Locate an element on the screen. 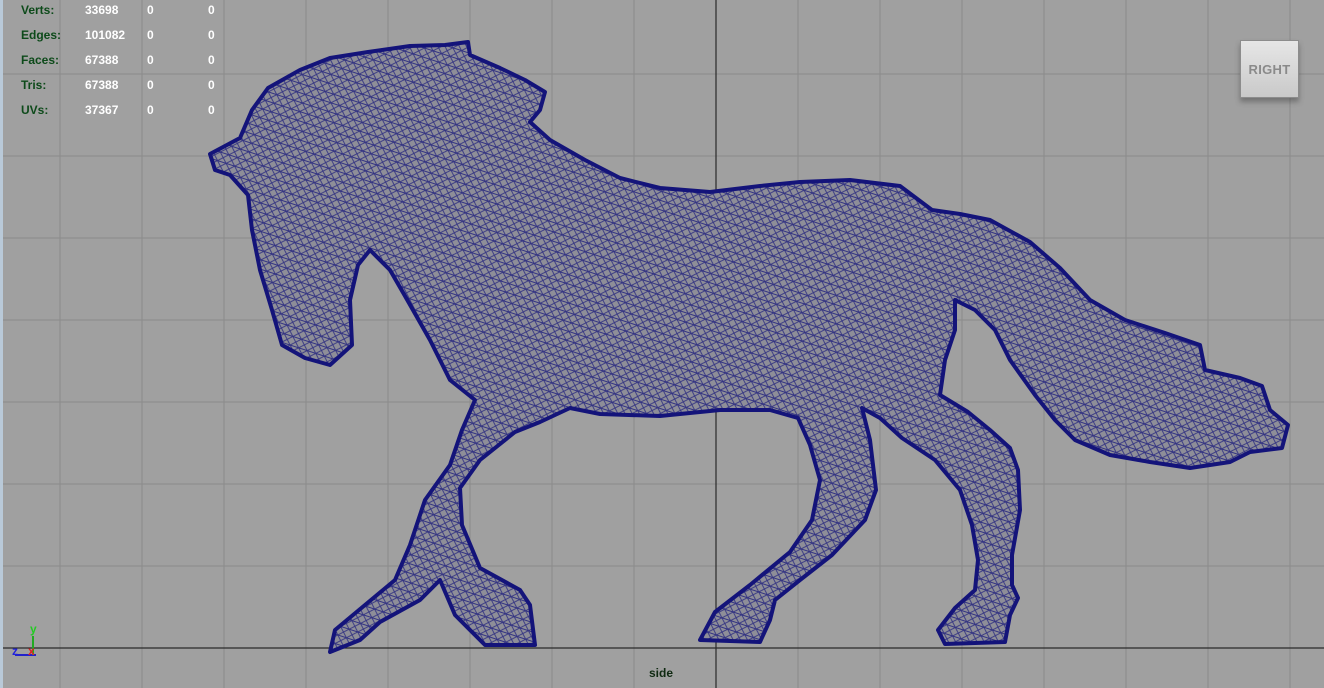 The height and width of the screenshot is (688, 1324). hud-label: UVs: is located at coordinates (35, 110).